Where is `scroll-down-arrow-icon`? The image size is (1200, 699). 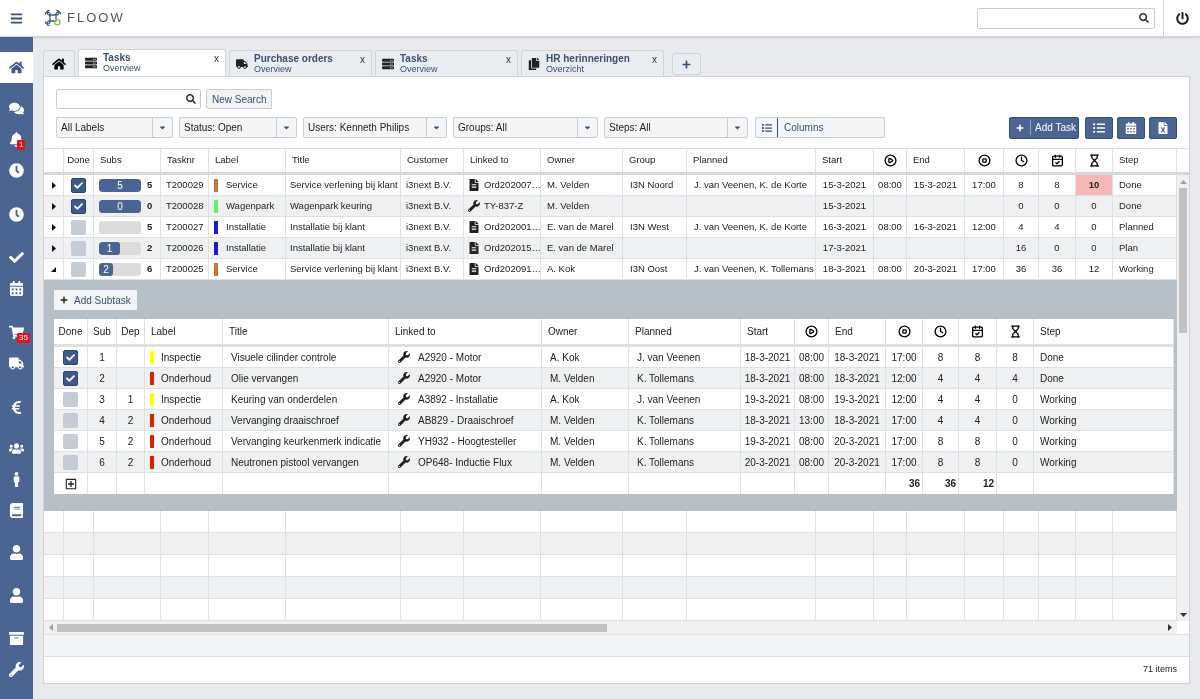 scroll-down-arrow-icon is located at coordinates (1183, 615).